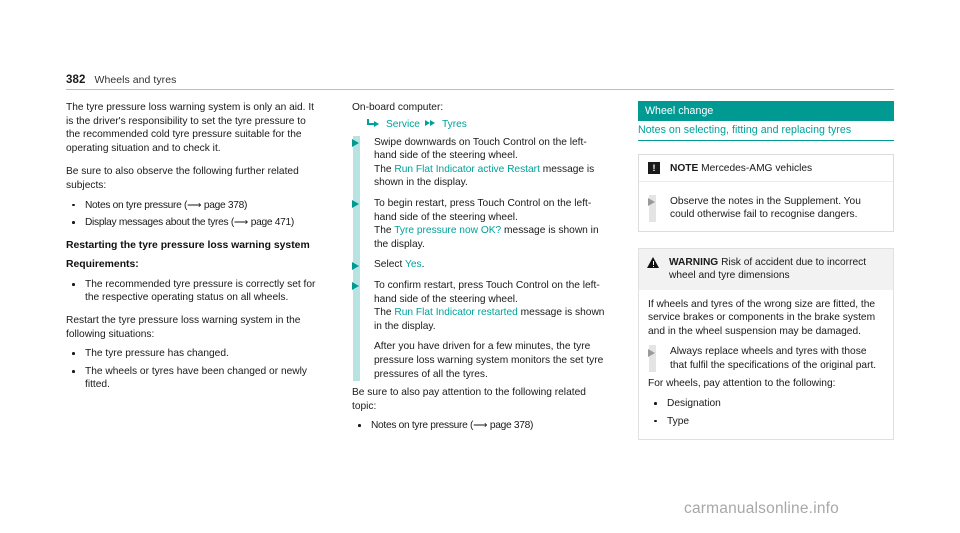 Image resolution: width=960 pixels, height=533 pixels. I want to click on list-item-label: Type, so click(678, 421).